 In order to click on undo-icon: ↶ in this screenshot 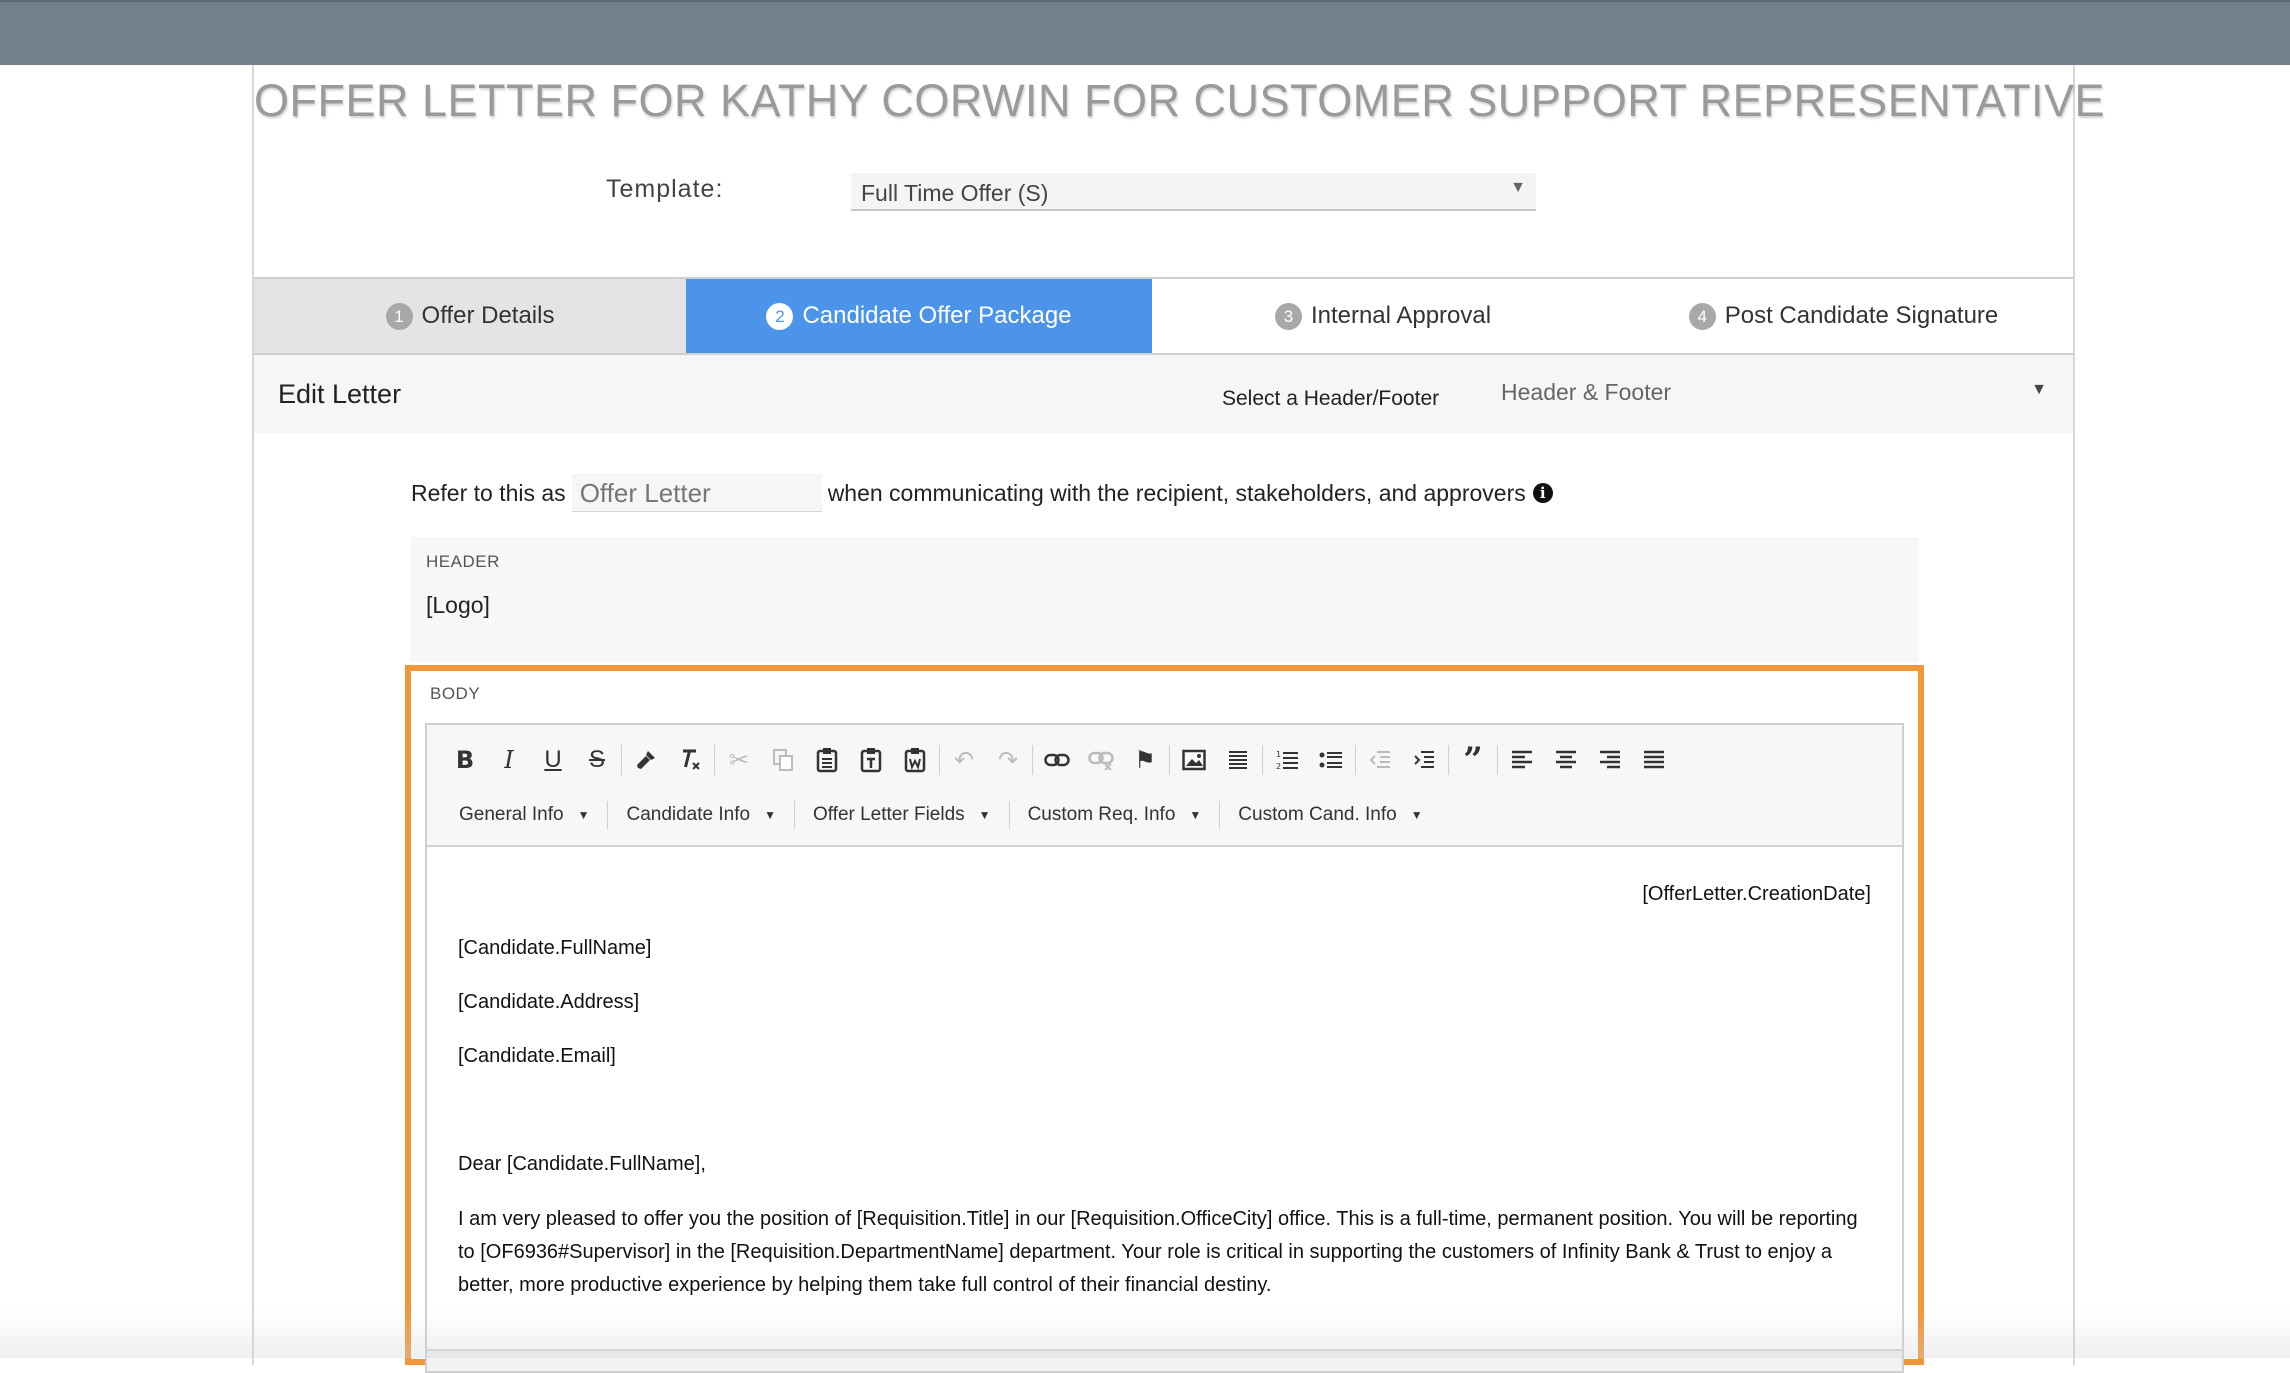, I will do `click(964, 760)`.